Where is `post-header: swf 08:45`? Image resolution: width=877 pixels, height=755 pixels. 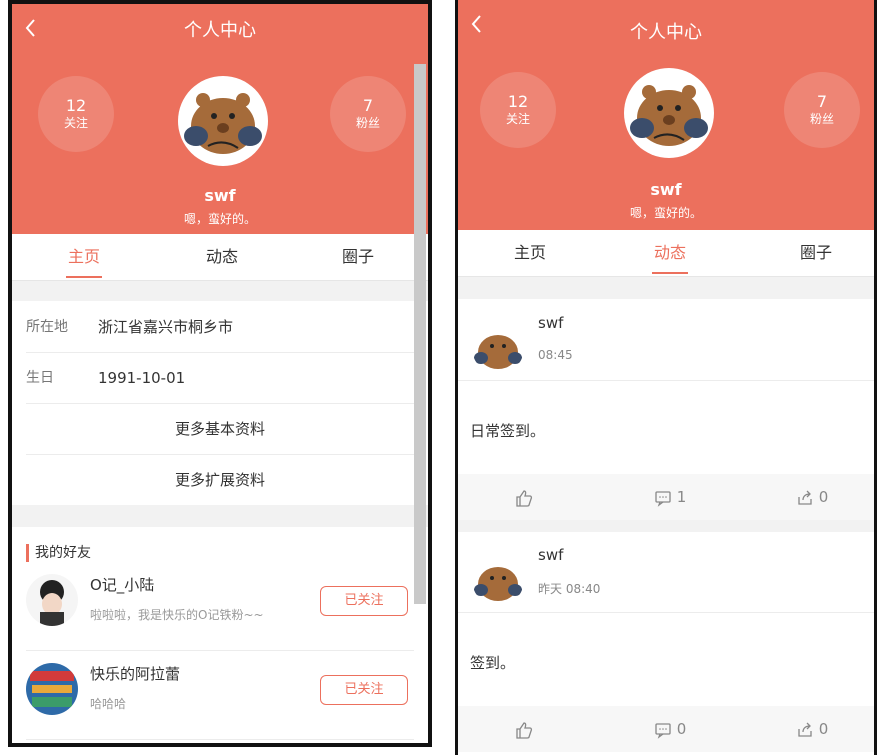 post-header: swf 08:45 is located at coordinates (666, 340).